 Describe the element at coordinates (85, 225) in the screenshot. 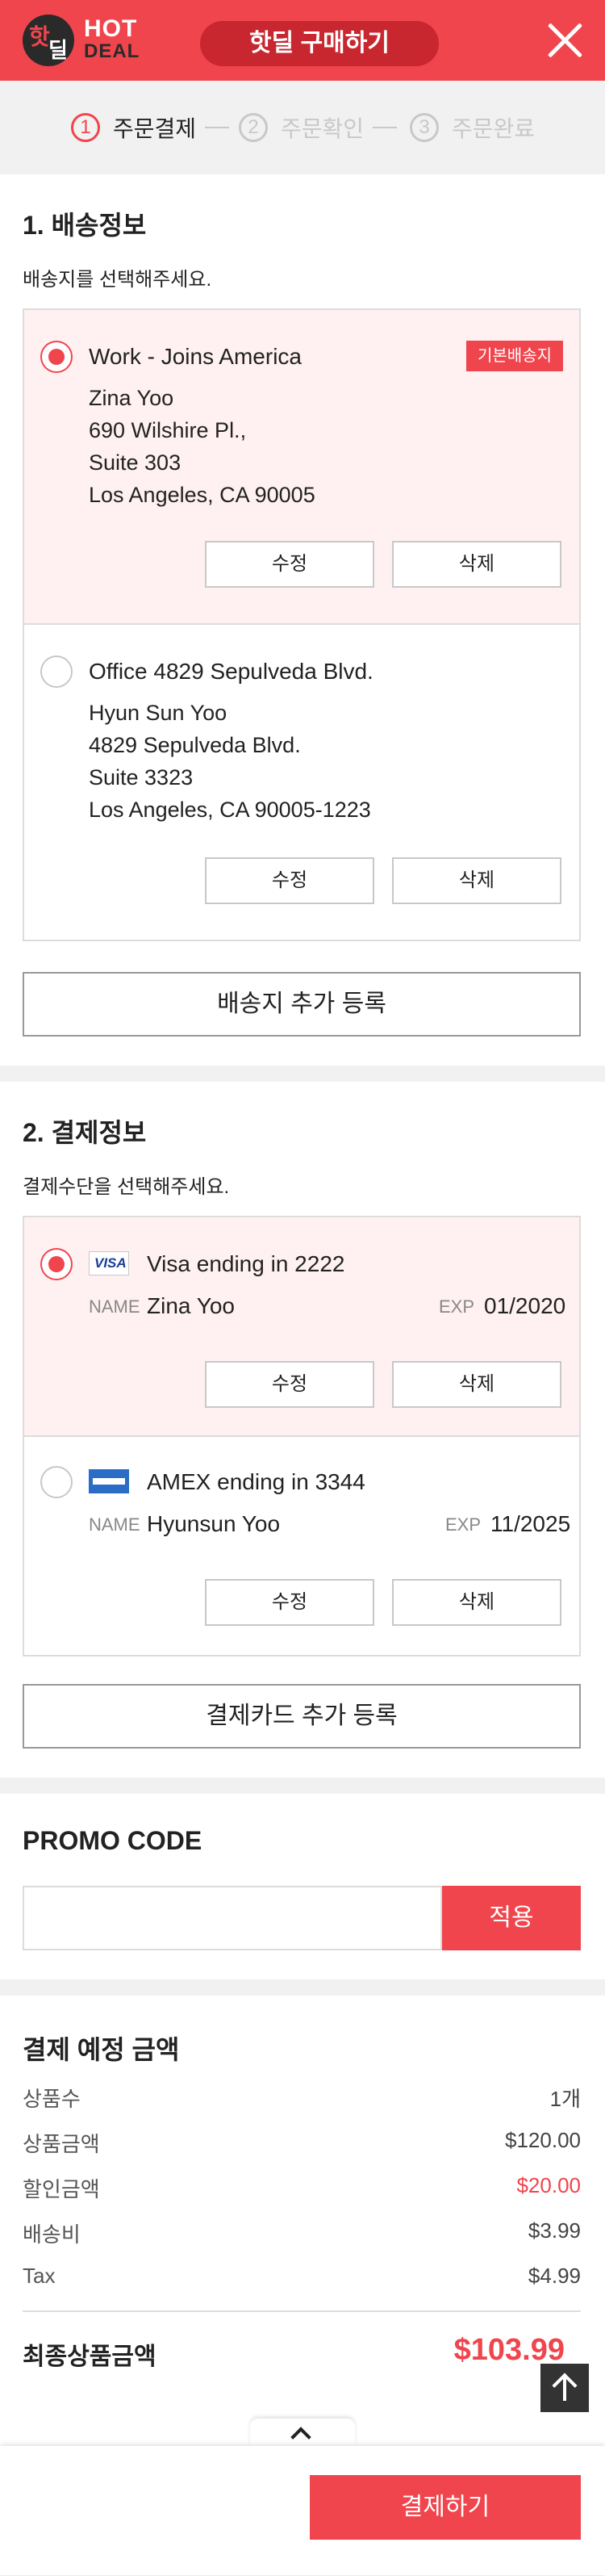

I see `shipping-title: 1. 배송정보` at that location.